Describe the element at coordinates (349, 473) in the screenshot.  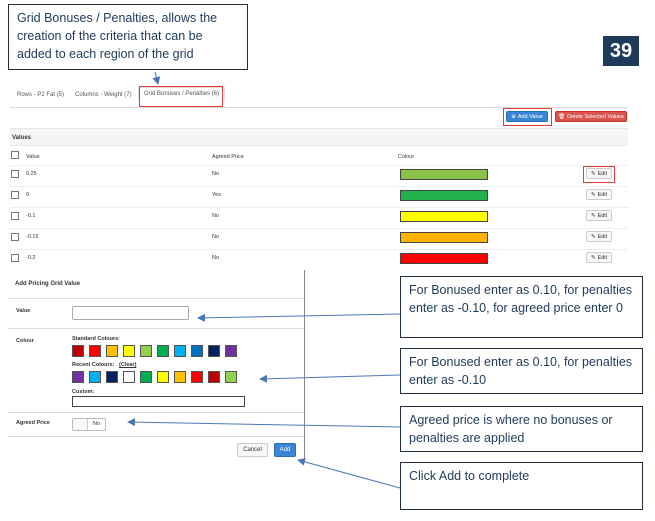
I see `arrow-to-add-button` at that location.